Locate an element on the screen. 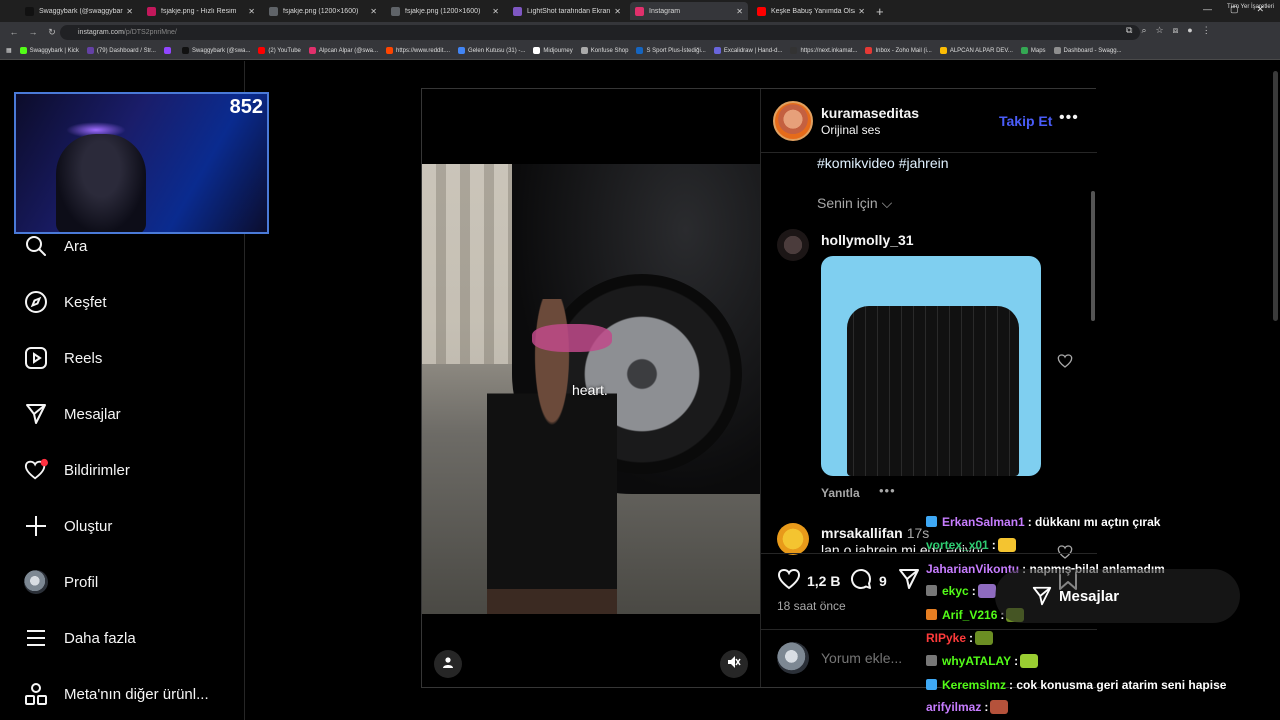 Image resolution: width=1280 pixels, height=720 pixels. author-username: kuramaseditas is located at coordinates (870, 113).